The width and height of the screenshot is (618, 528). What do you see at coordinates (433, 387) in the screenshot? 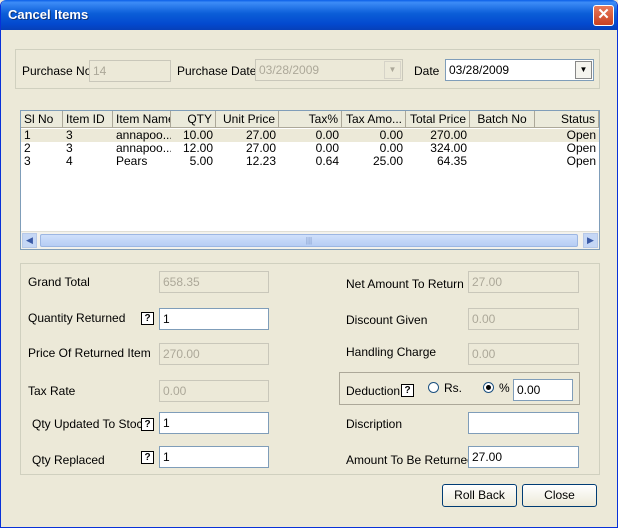
I see `rs-radio` at bounding box center [433, 387].